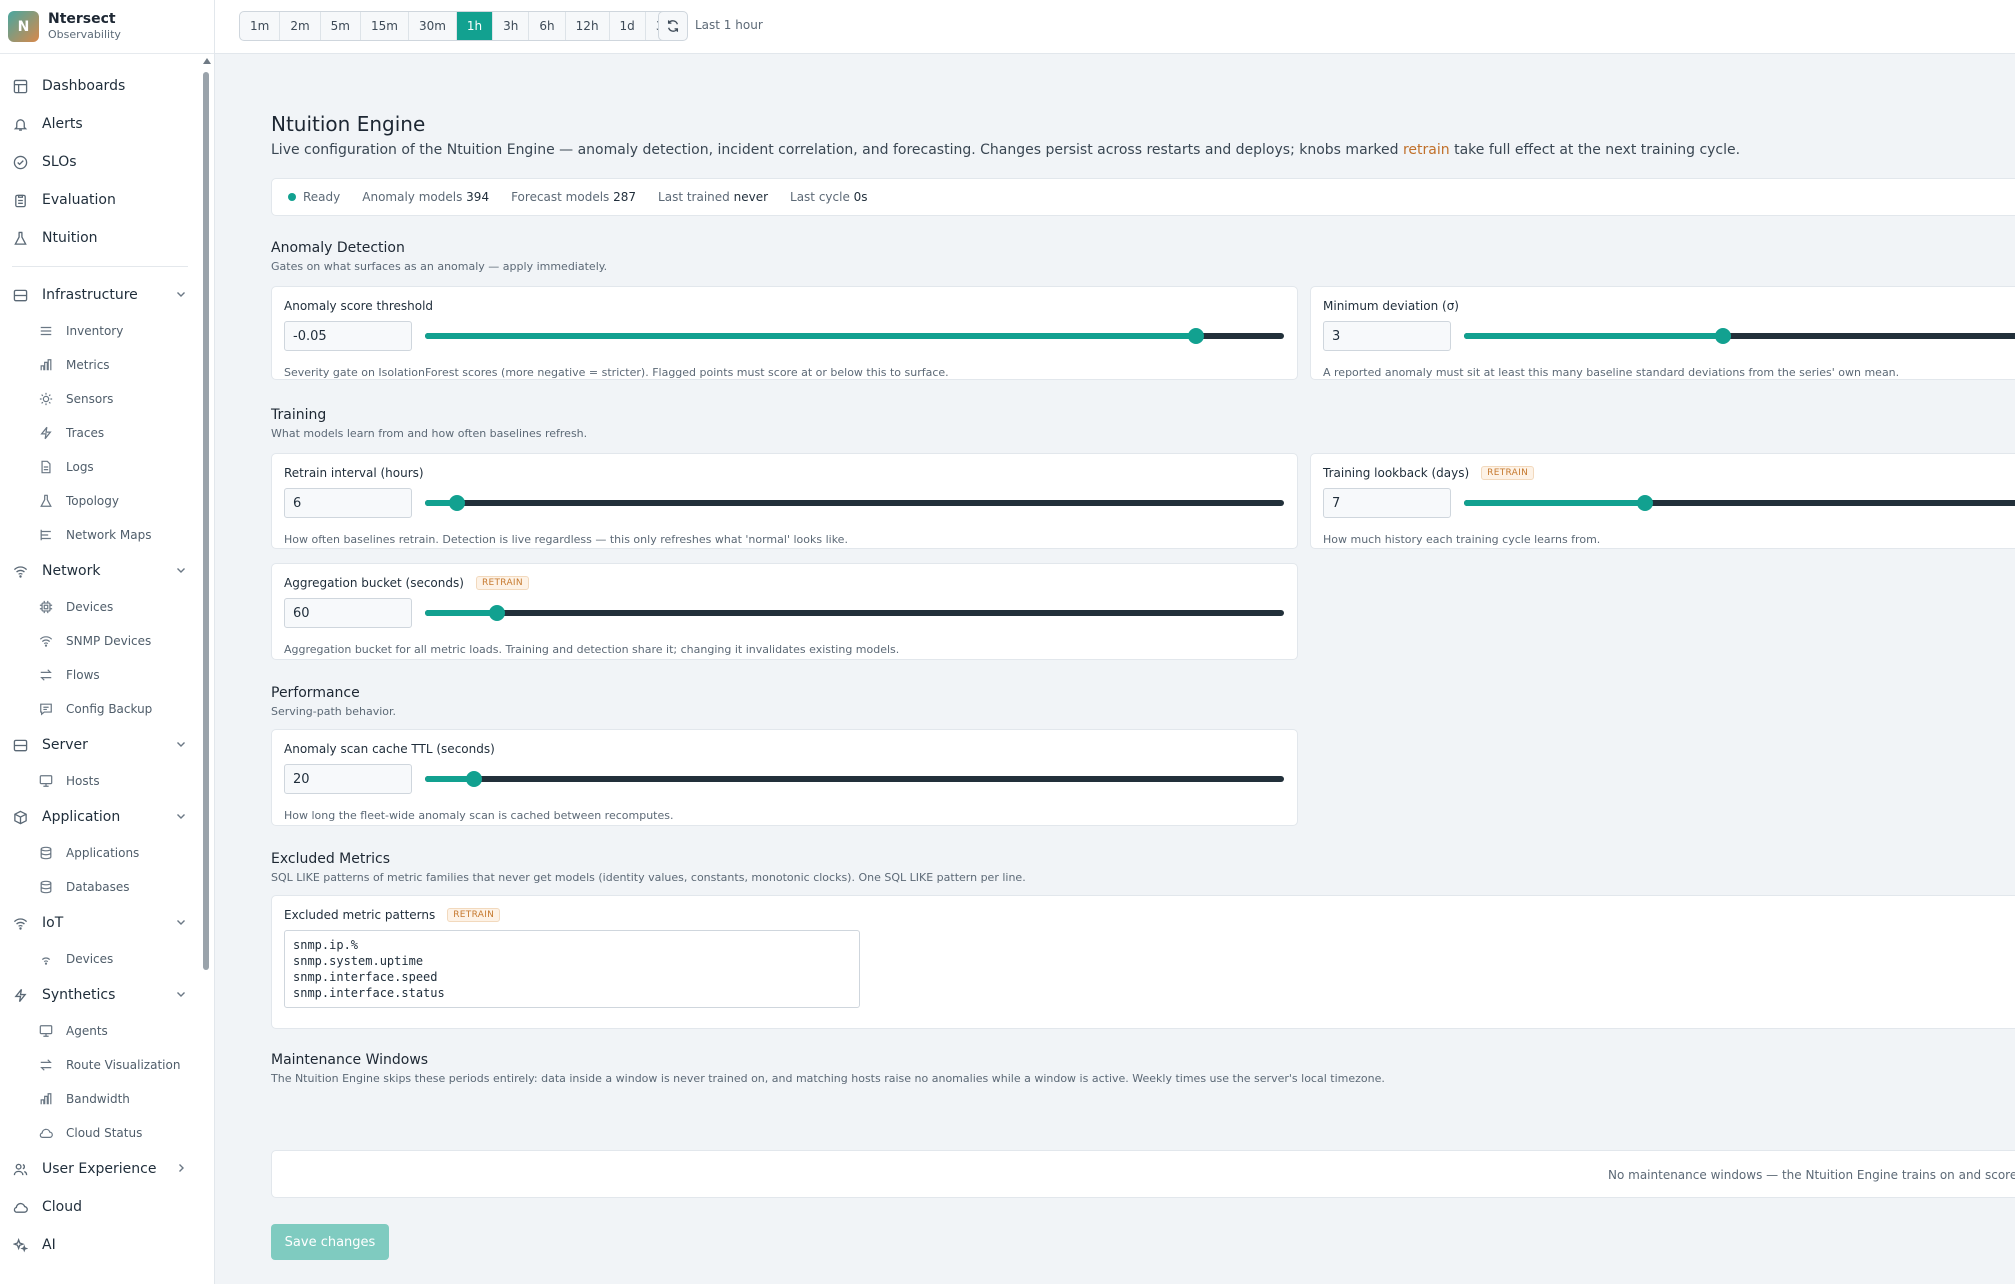  Describe the element at coordinates (100, 959) in the screenshot. I see `sidebar-item-iot-devices: Devices` at that location.